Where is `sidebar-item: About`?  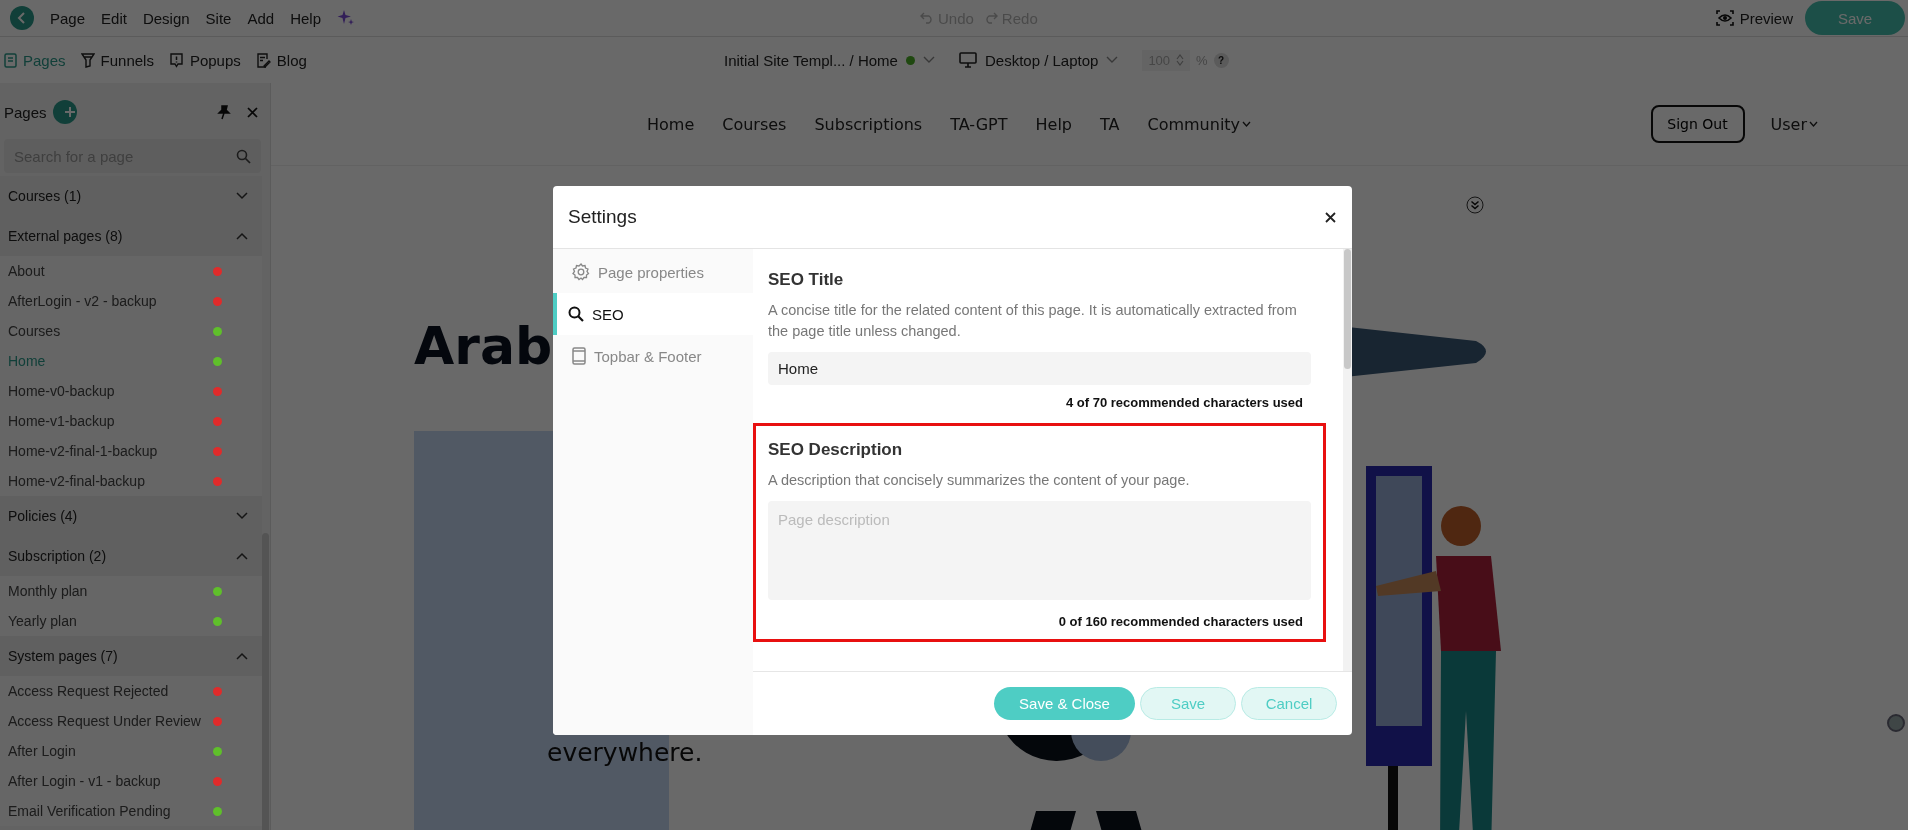
sidebar-item: About is located at coordinates (131, 271).